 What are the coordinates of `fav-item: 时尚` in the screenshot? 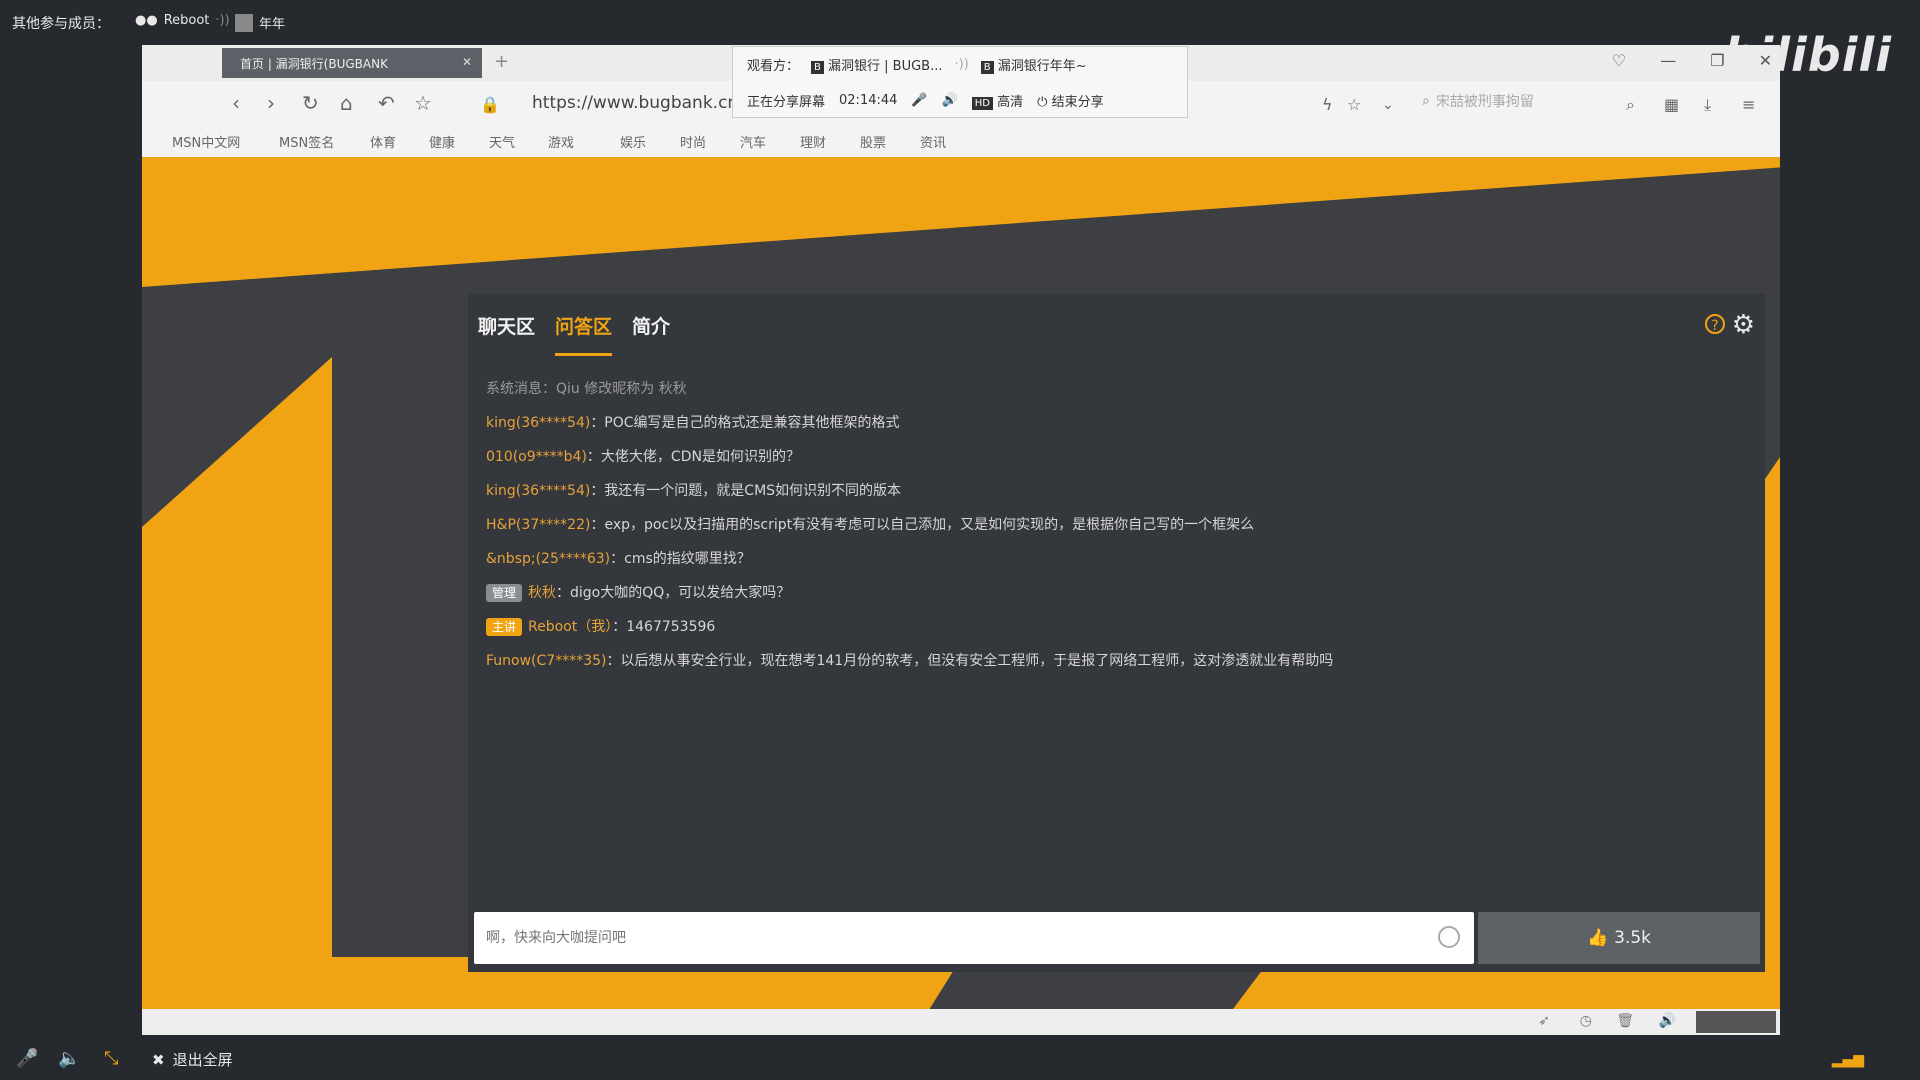 It's located at (693, 141).